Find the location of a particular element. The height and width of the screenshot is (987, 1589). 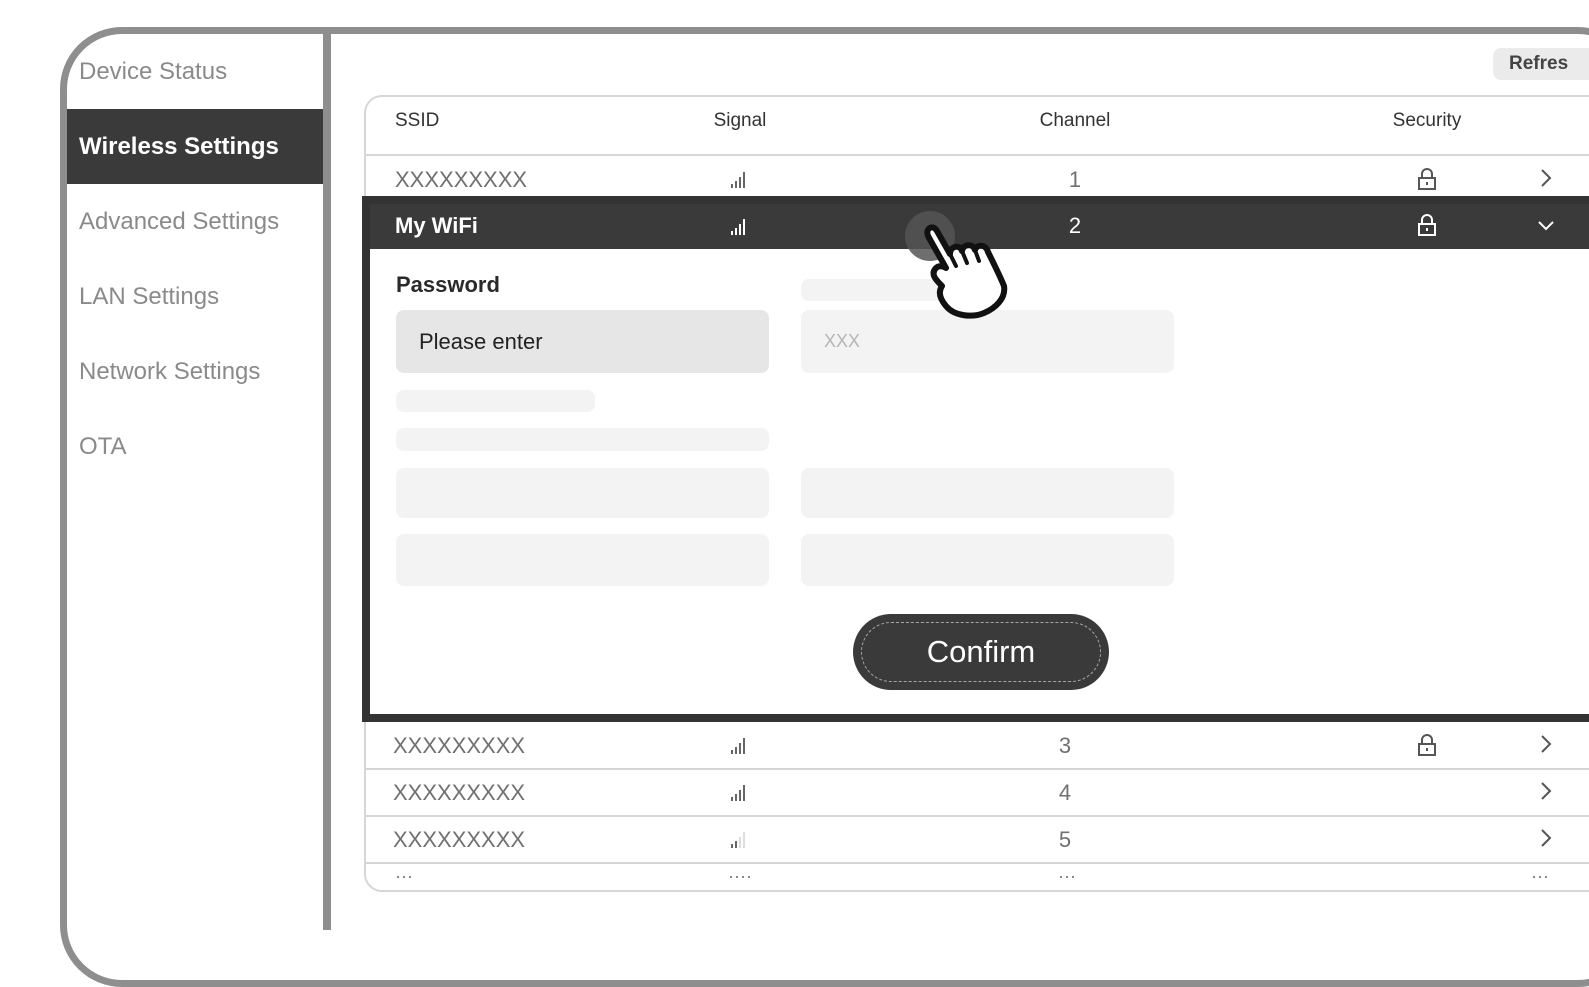

chevron-down-icon is located at coordinates (1546, 225).